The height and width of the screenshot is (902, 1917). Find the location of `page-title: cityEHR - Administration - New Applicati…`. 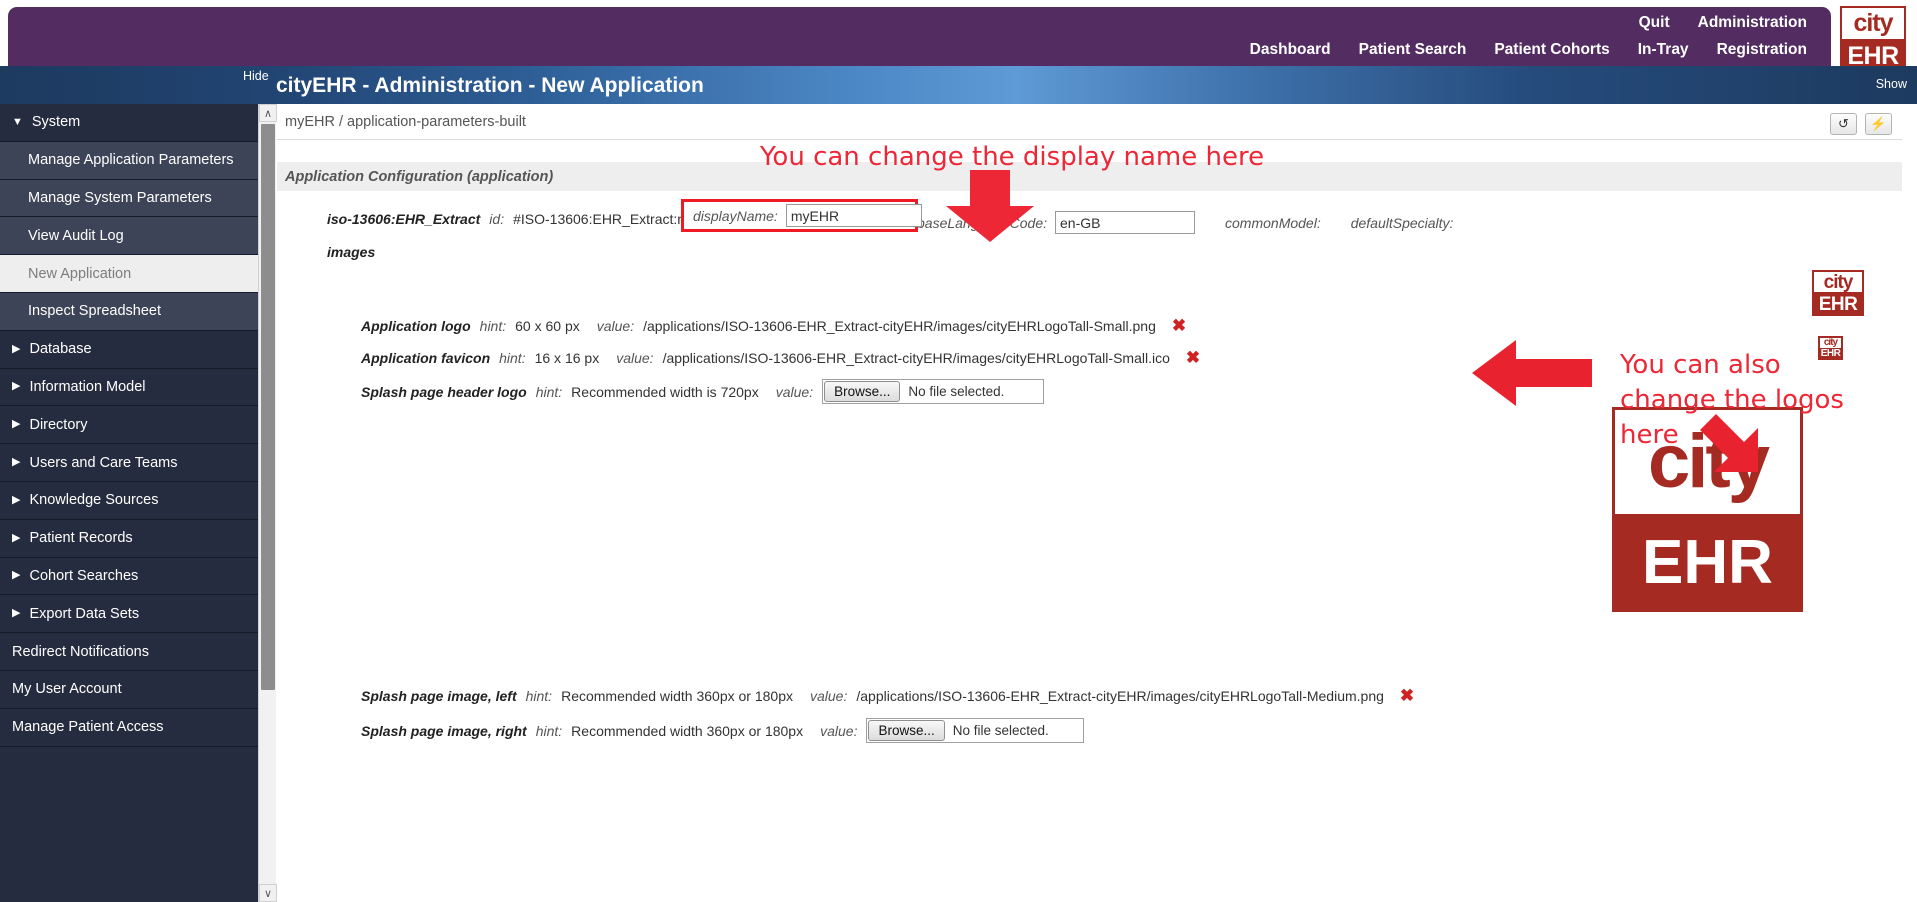

page-title: cityEHR - Administration - New Applicati… is located at coordinates (490, 85).